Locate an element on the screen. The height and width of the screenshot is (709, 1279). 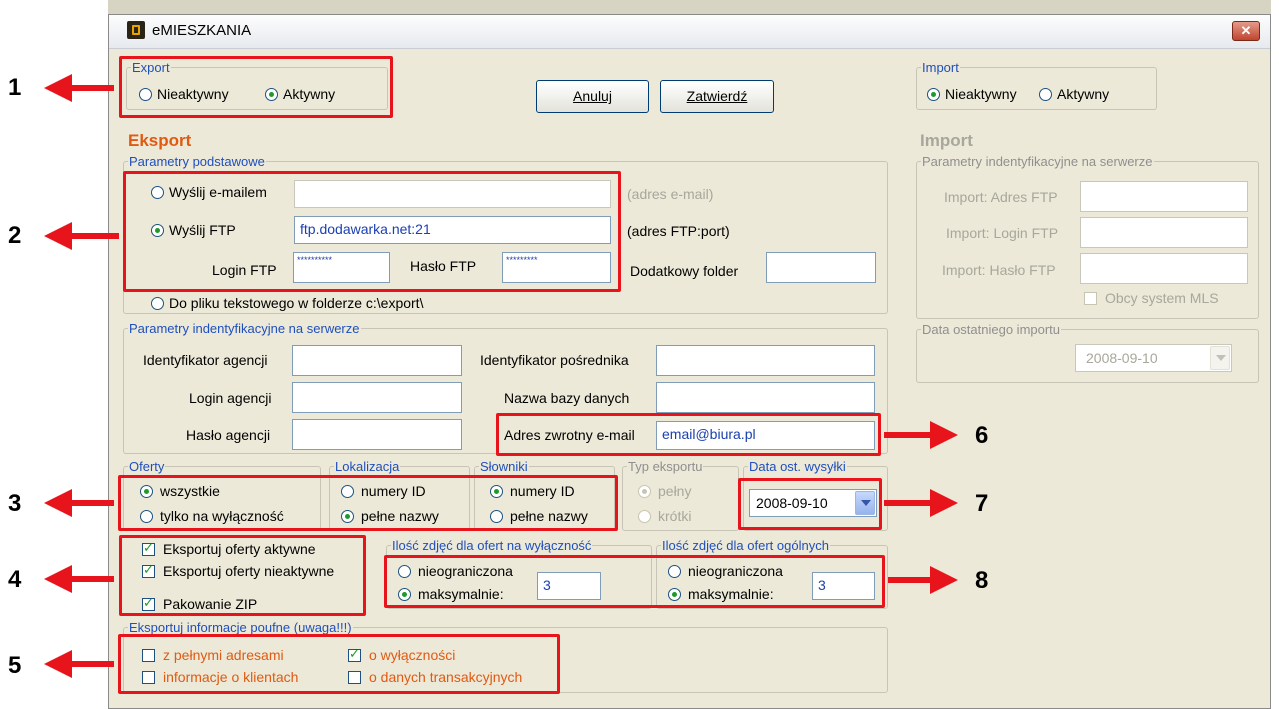
annotation-number-8: 8 is located at coordinates (982, 580).